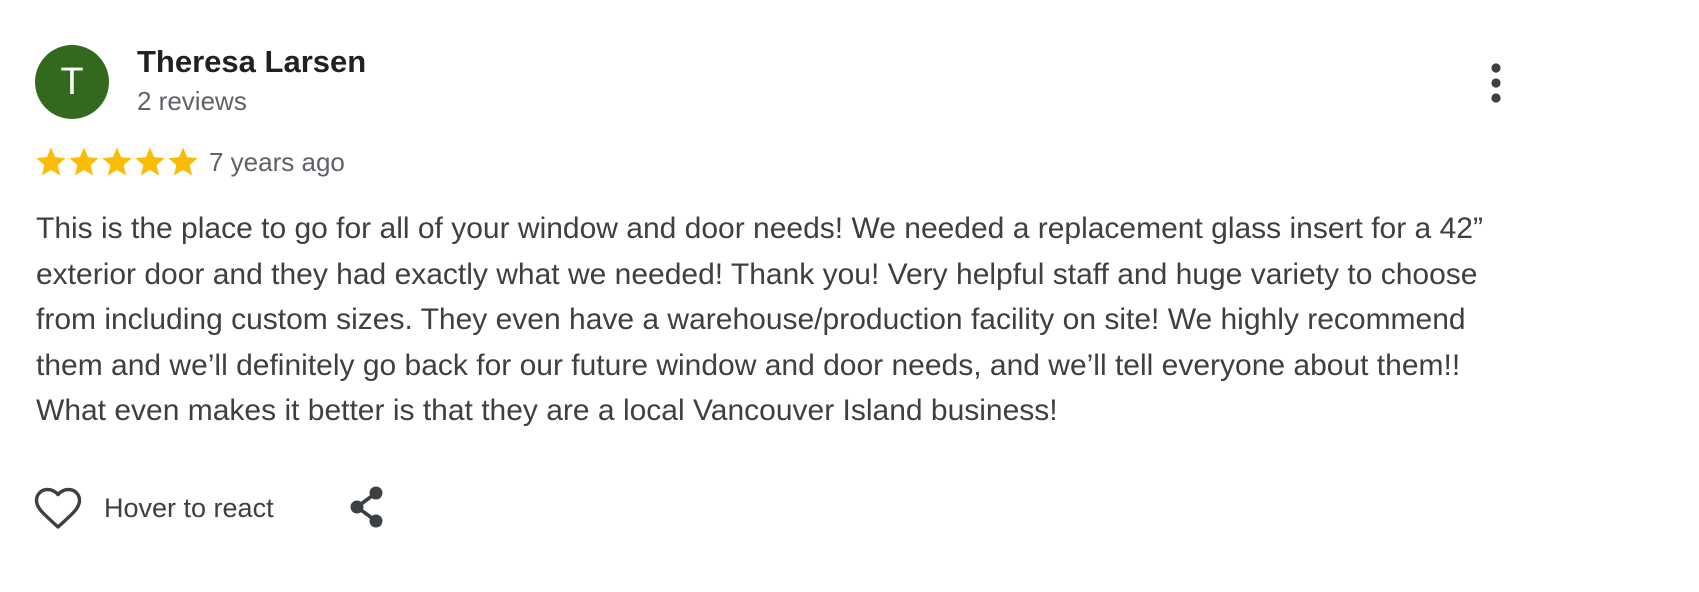 This screenshot has width=1699, height=592. What do you see at coordinates (189, 507) in the screenshot?
I see `react-label: Hover to react` at bounding box center [189, 507].